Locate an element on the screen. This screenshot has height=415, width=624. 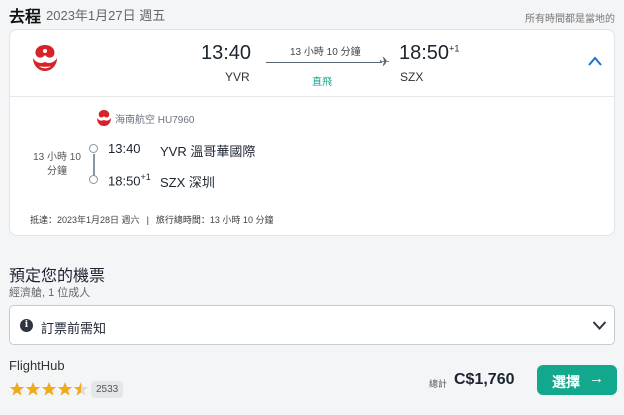
booking-notice-dropdown: i 訂票前需知 is located at coordinates (312, 325).